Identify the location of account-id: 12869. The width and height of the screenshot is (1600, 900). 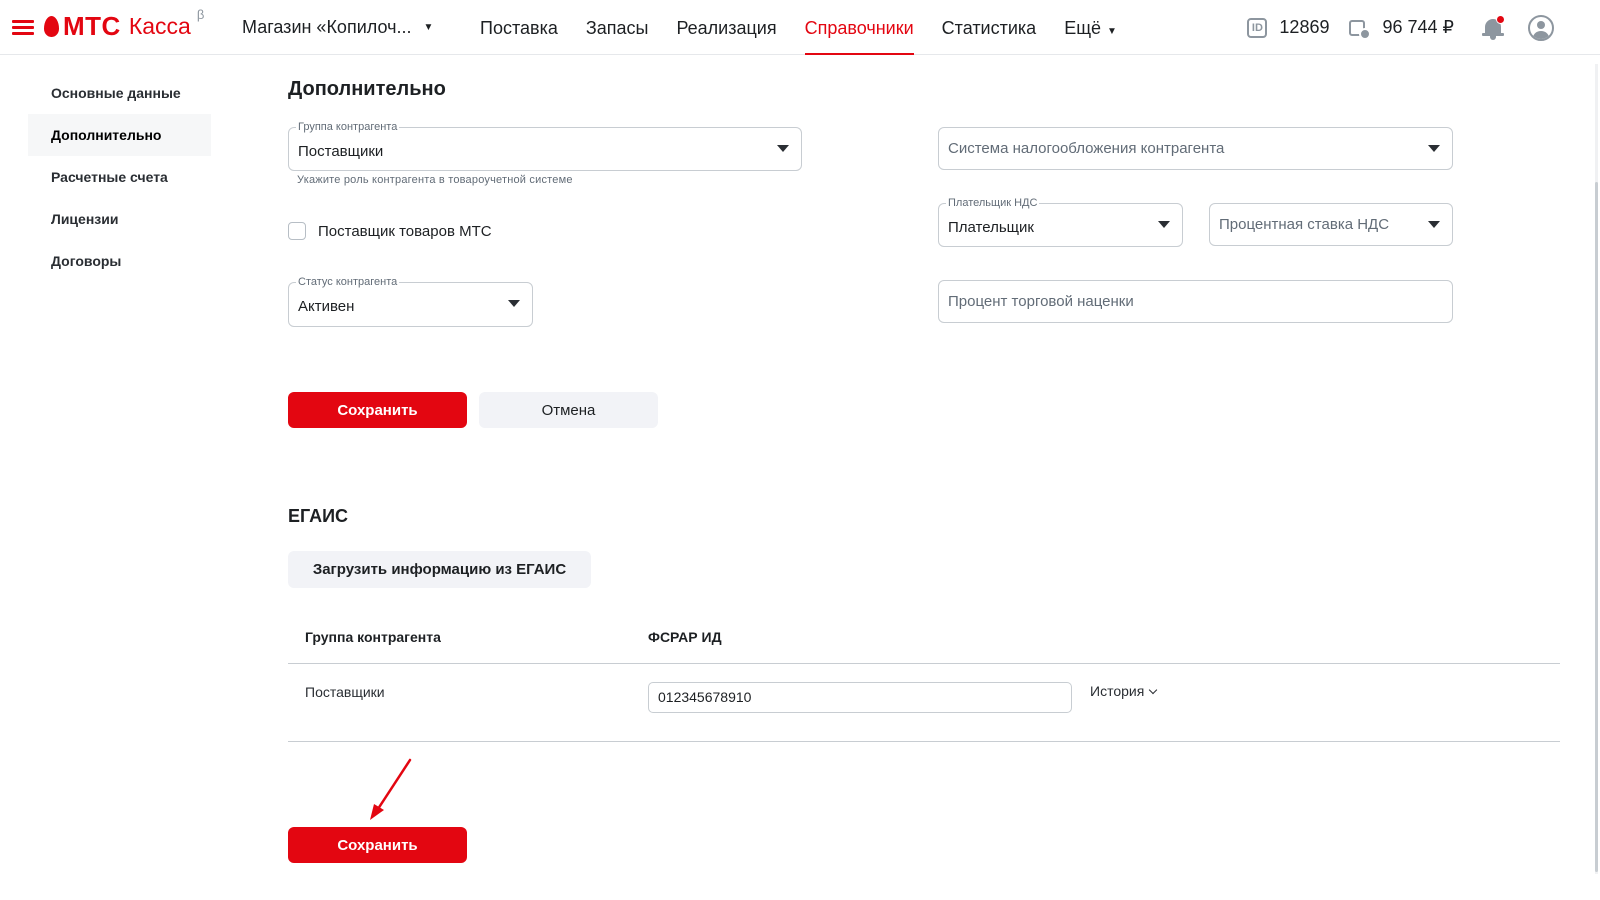
(1304, 27).